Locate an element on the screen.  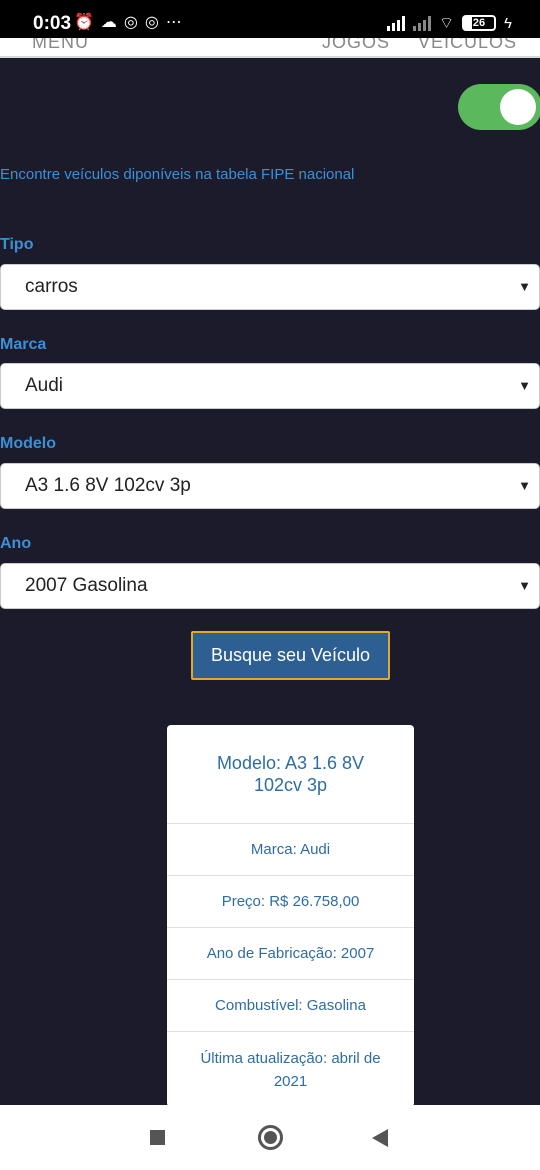
result-ano-fabricacao: Ano de Fabricação: 2007 is located at coordinates (290, 954).